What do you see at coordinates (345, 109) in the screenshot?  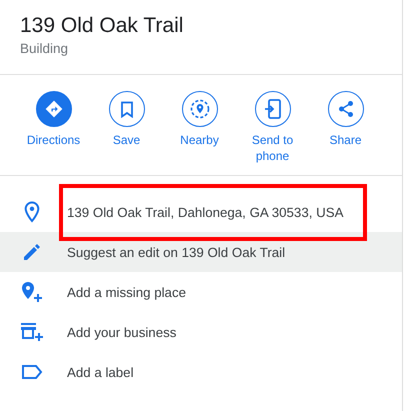 I see `share-icon` at bounding box center [345, 109].